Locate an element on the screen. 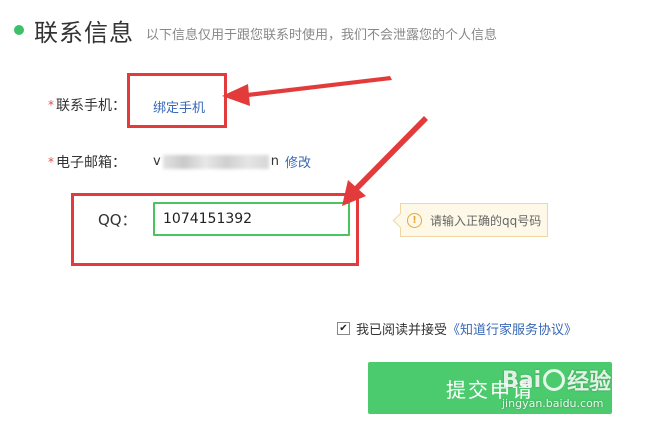  bind-phone-link: 绑定手机 is located at coordinates (179, 106).